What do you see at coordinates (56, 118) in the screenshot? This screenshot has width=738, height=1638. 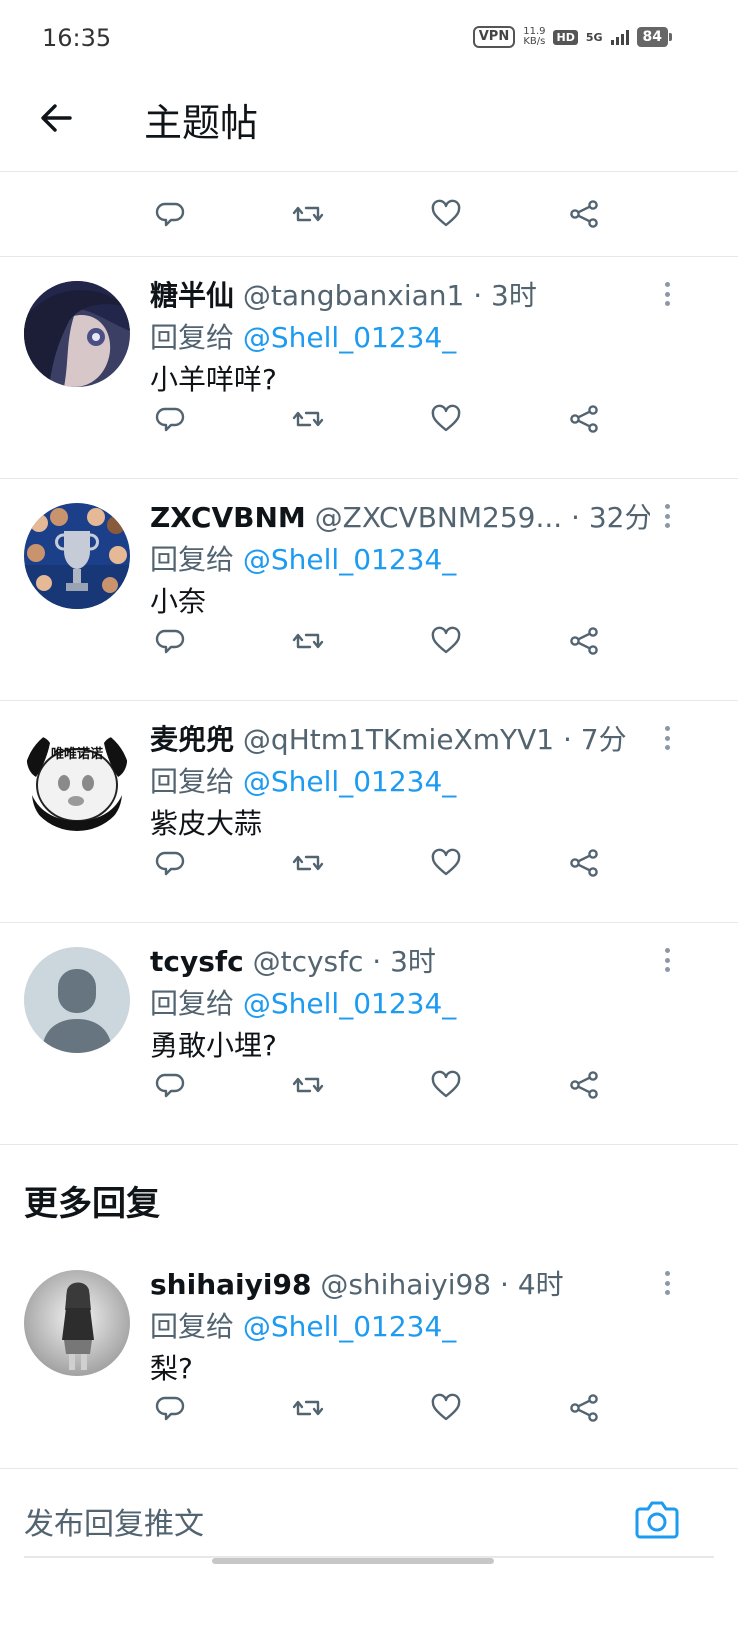 I see `back-arrow-icon` at bounding box center [56, 118].